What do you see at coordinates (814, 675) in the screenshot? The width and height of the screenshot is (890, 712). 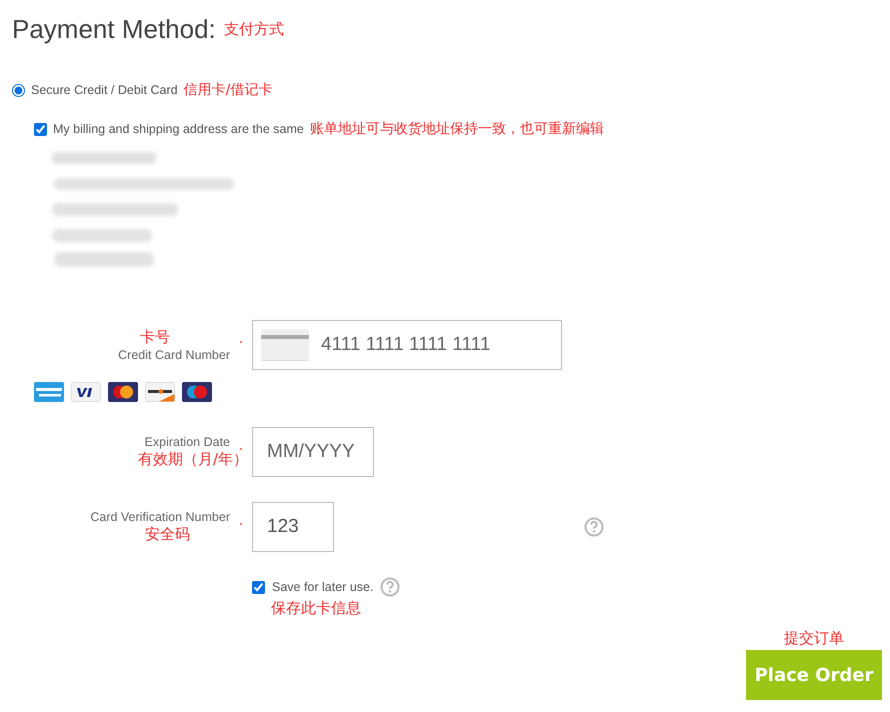 I see `place-order-button: Place Order` at bounding box center [814, 675].